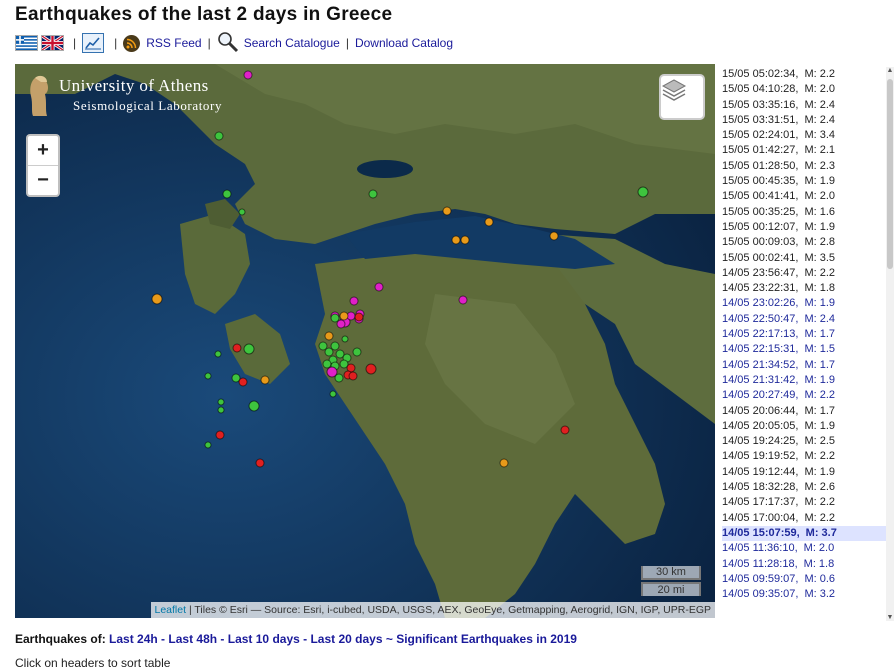  I want to click on zoom-out-button: −, so click(43, 180).